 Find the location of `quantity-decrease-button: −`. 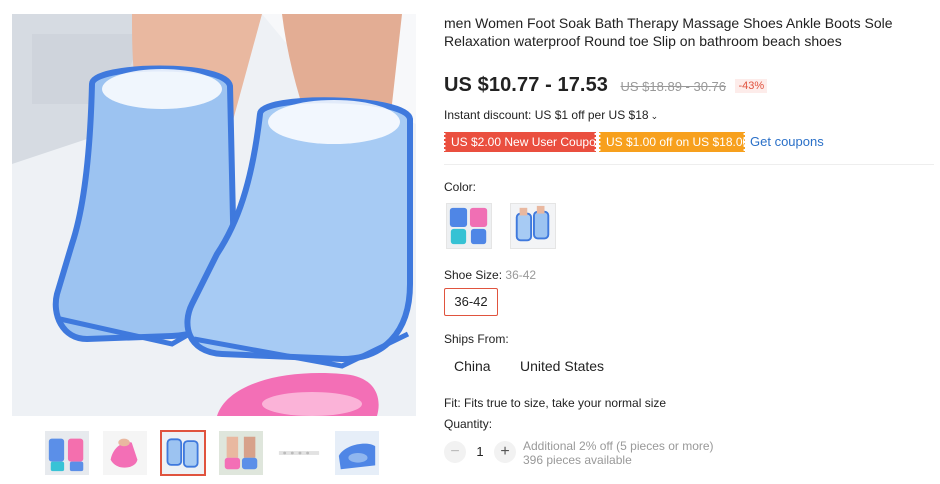

quantity-decrease-button: − is located at coordinates (455, 452).